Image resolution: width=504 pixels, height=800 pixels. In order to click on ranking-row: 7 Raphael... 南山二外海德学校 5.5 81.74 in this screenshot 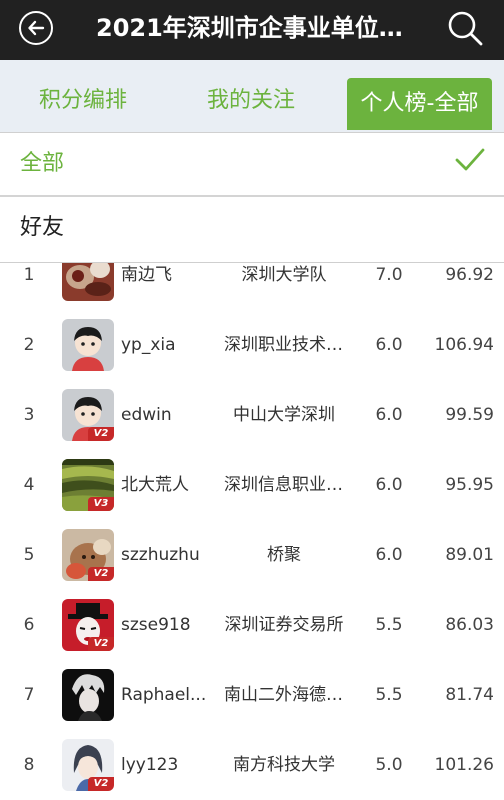, I will do `click(252, 695)`.